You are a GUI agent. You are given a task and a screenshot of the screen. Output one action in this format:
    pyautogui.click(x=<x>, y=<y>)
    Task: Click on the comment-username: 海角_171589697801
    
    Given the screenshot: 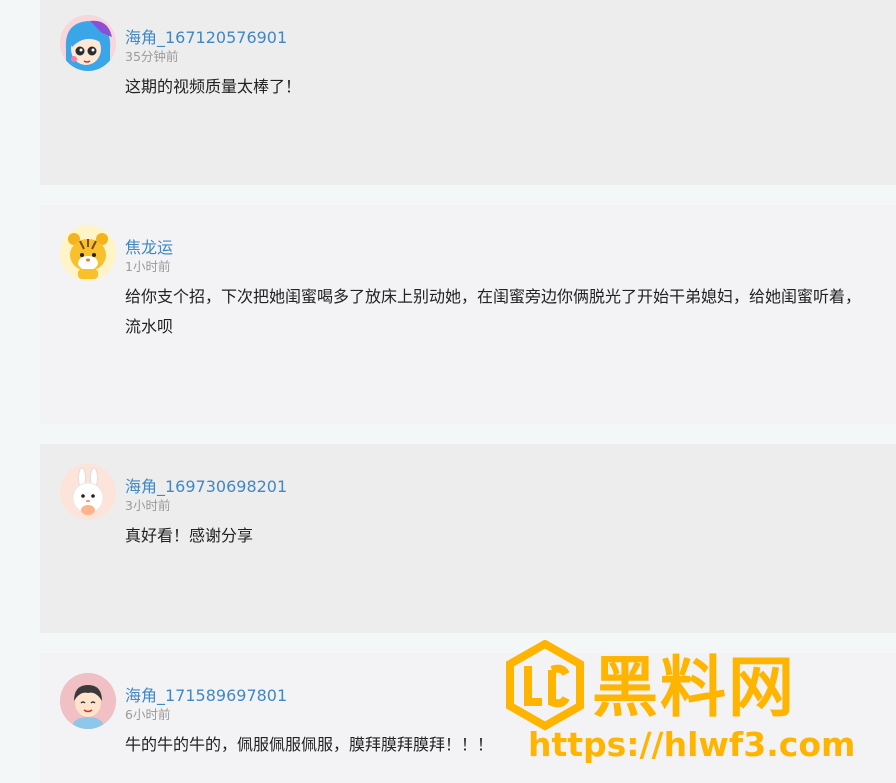 What is the action you would take?
    pyautogui.click(x=206, y=694)
    